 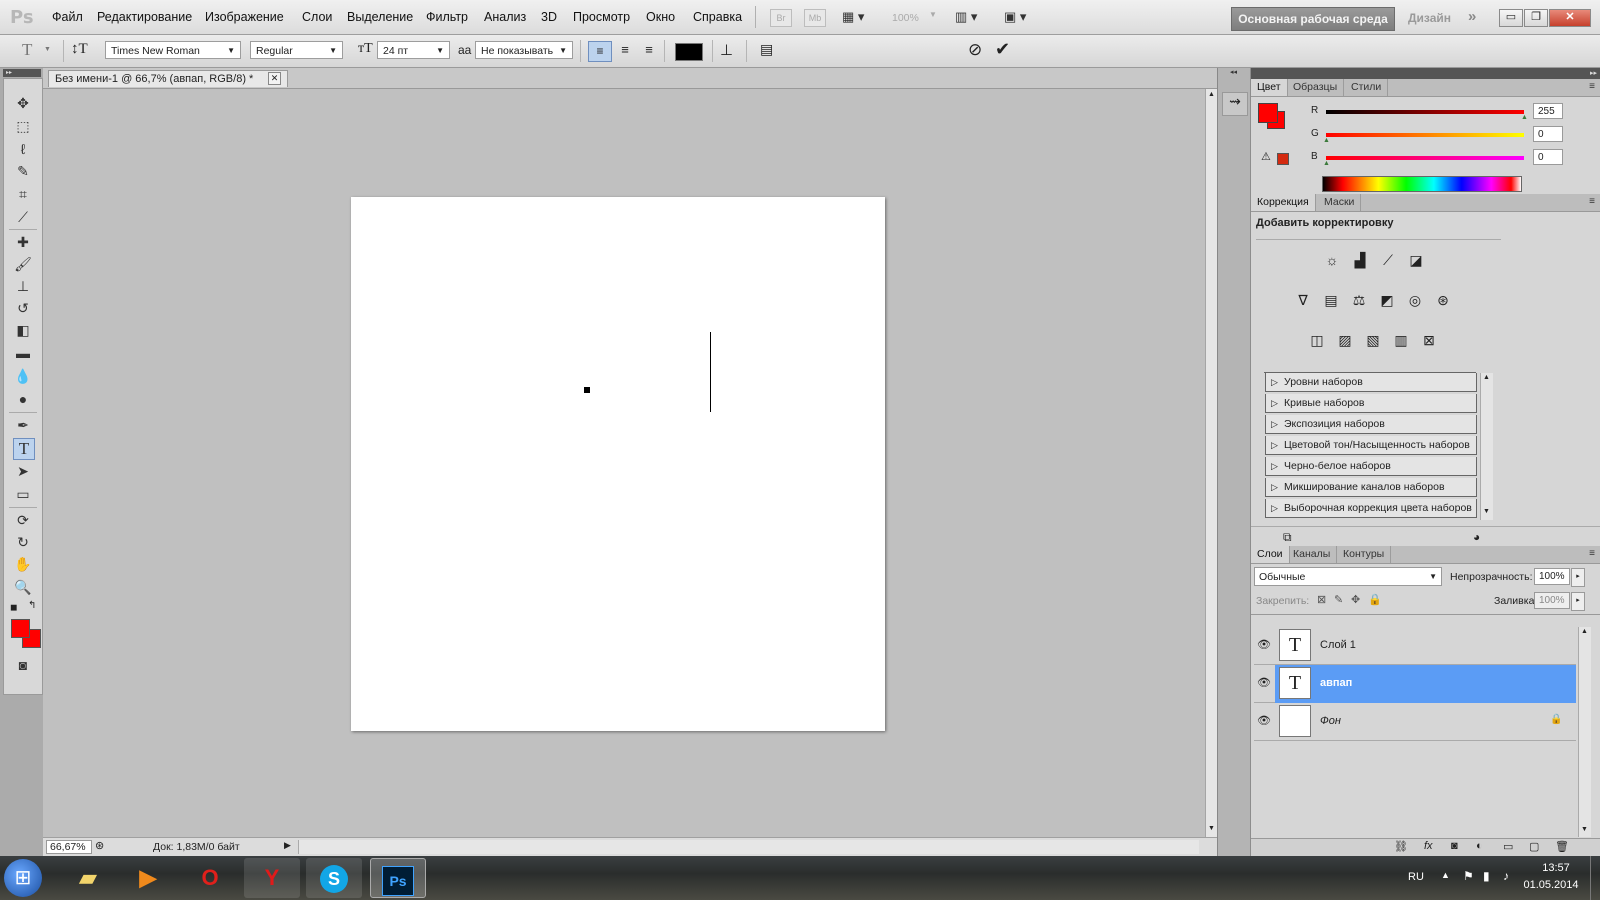 What do you see at coordinates (99, 845) in the screenshot?
I see `status-info-icon: ⊛` at bounding box center [99, 845].